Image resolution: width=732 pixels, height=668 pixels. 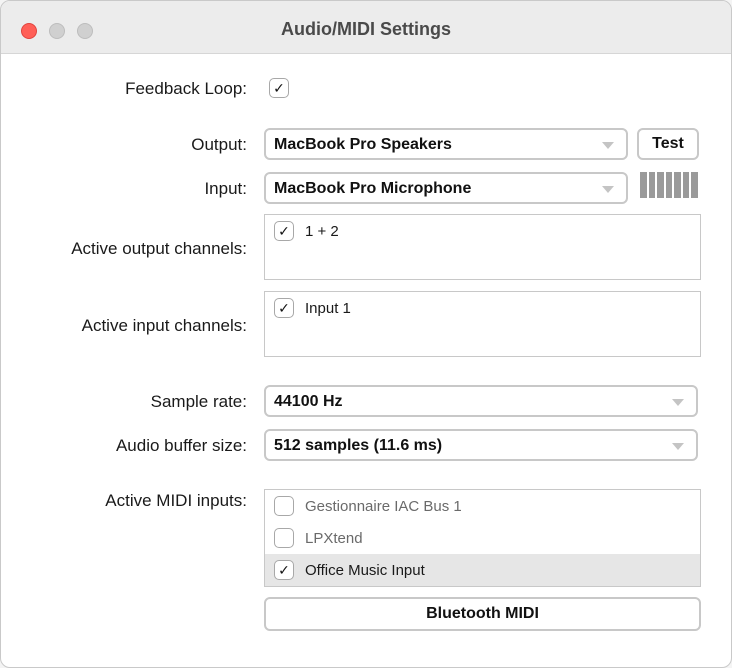 I want to click on window-title: Audio/MIDI Settings, so click(x=366, y=29).